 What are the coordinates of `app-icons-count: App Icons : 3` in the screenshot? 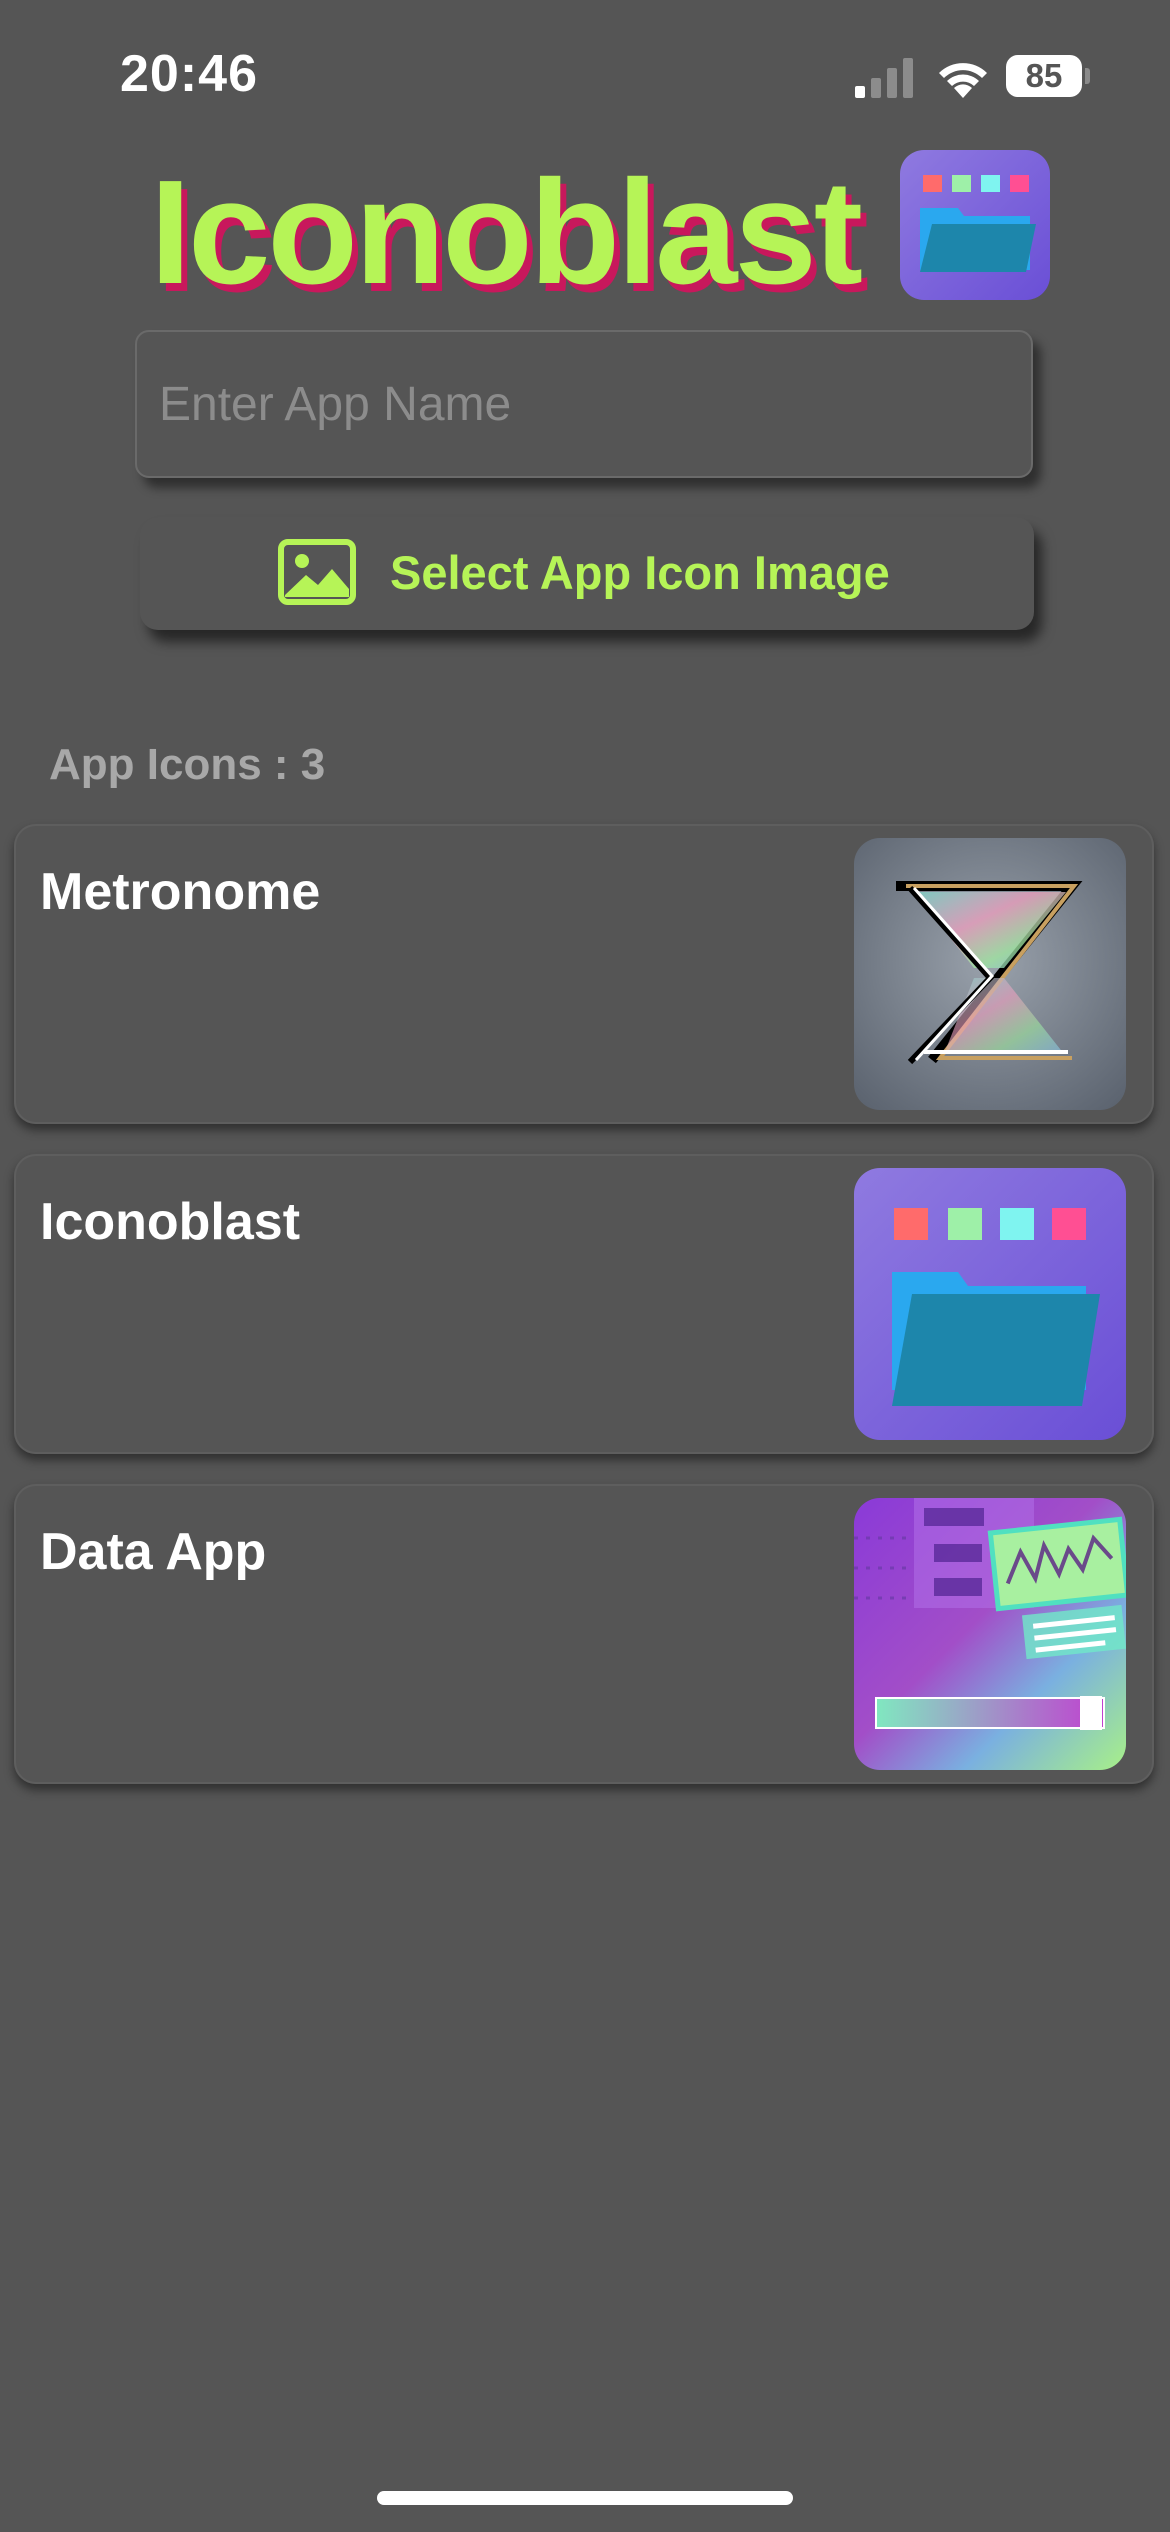 It's located at (187, 764).